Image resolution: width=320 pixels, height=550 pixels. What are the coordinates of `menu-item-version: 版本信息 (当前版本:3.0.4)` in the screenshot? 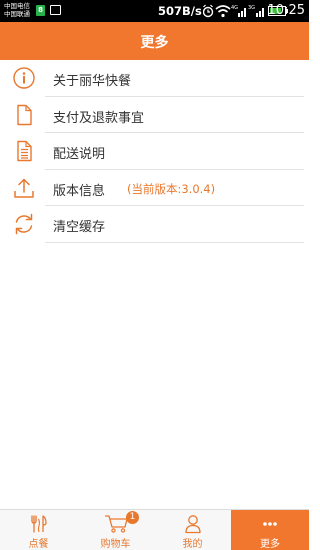 It's located at (154, 188).